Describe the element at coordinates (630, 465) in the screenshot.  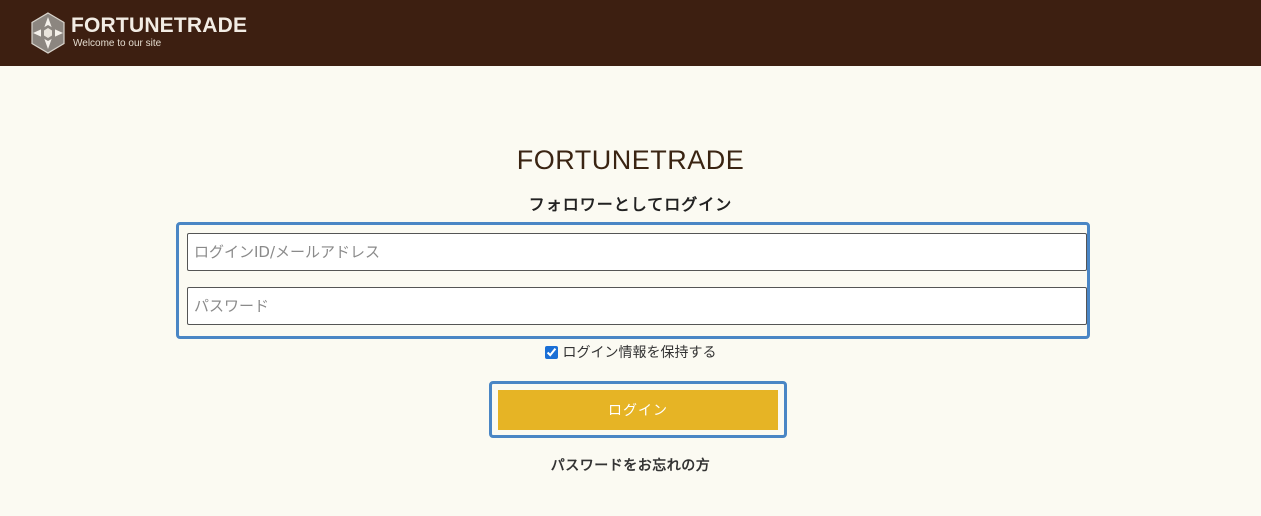
I see `forgot-password-link: パスワードをお忘れの方` at that location.